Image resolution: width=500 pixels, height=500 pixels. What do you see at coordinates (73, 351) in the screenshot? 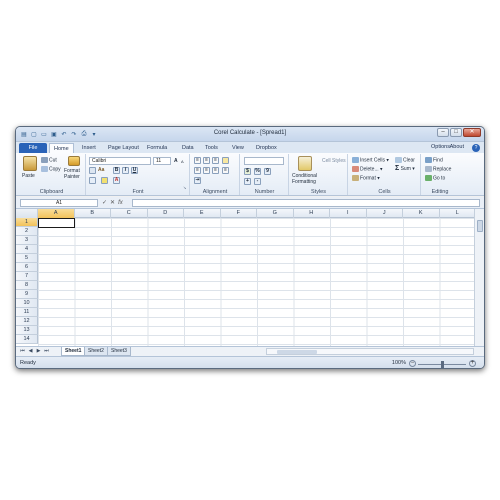
I see `sheet-tab-1: Sheet1` at bounding box center [73, 351].